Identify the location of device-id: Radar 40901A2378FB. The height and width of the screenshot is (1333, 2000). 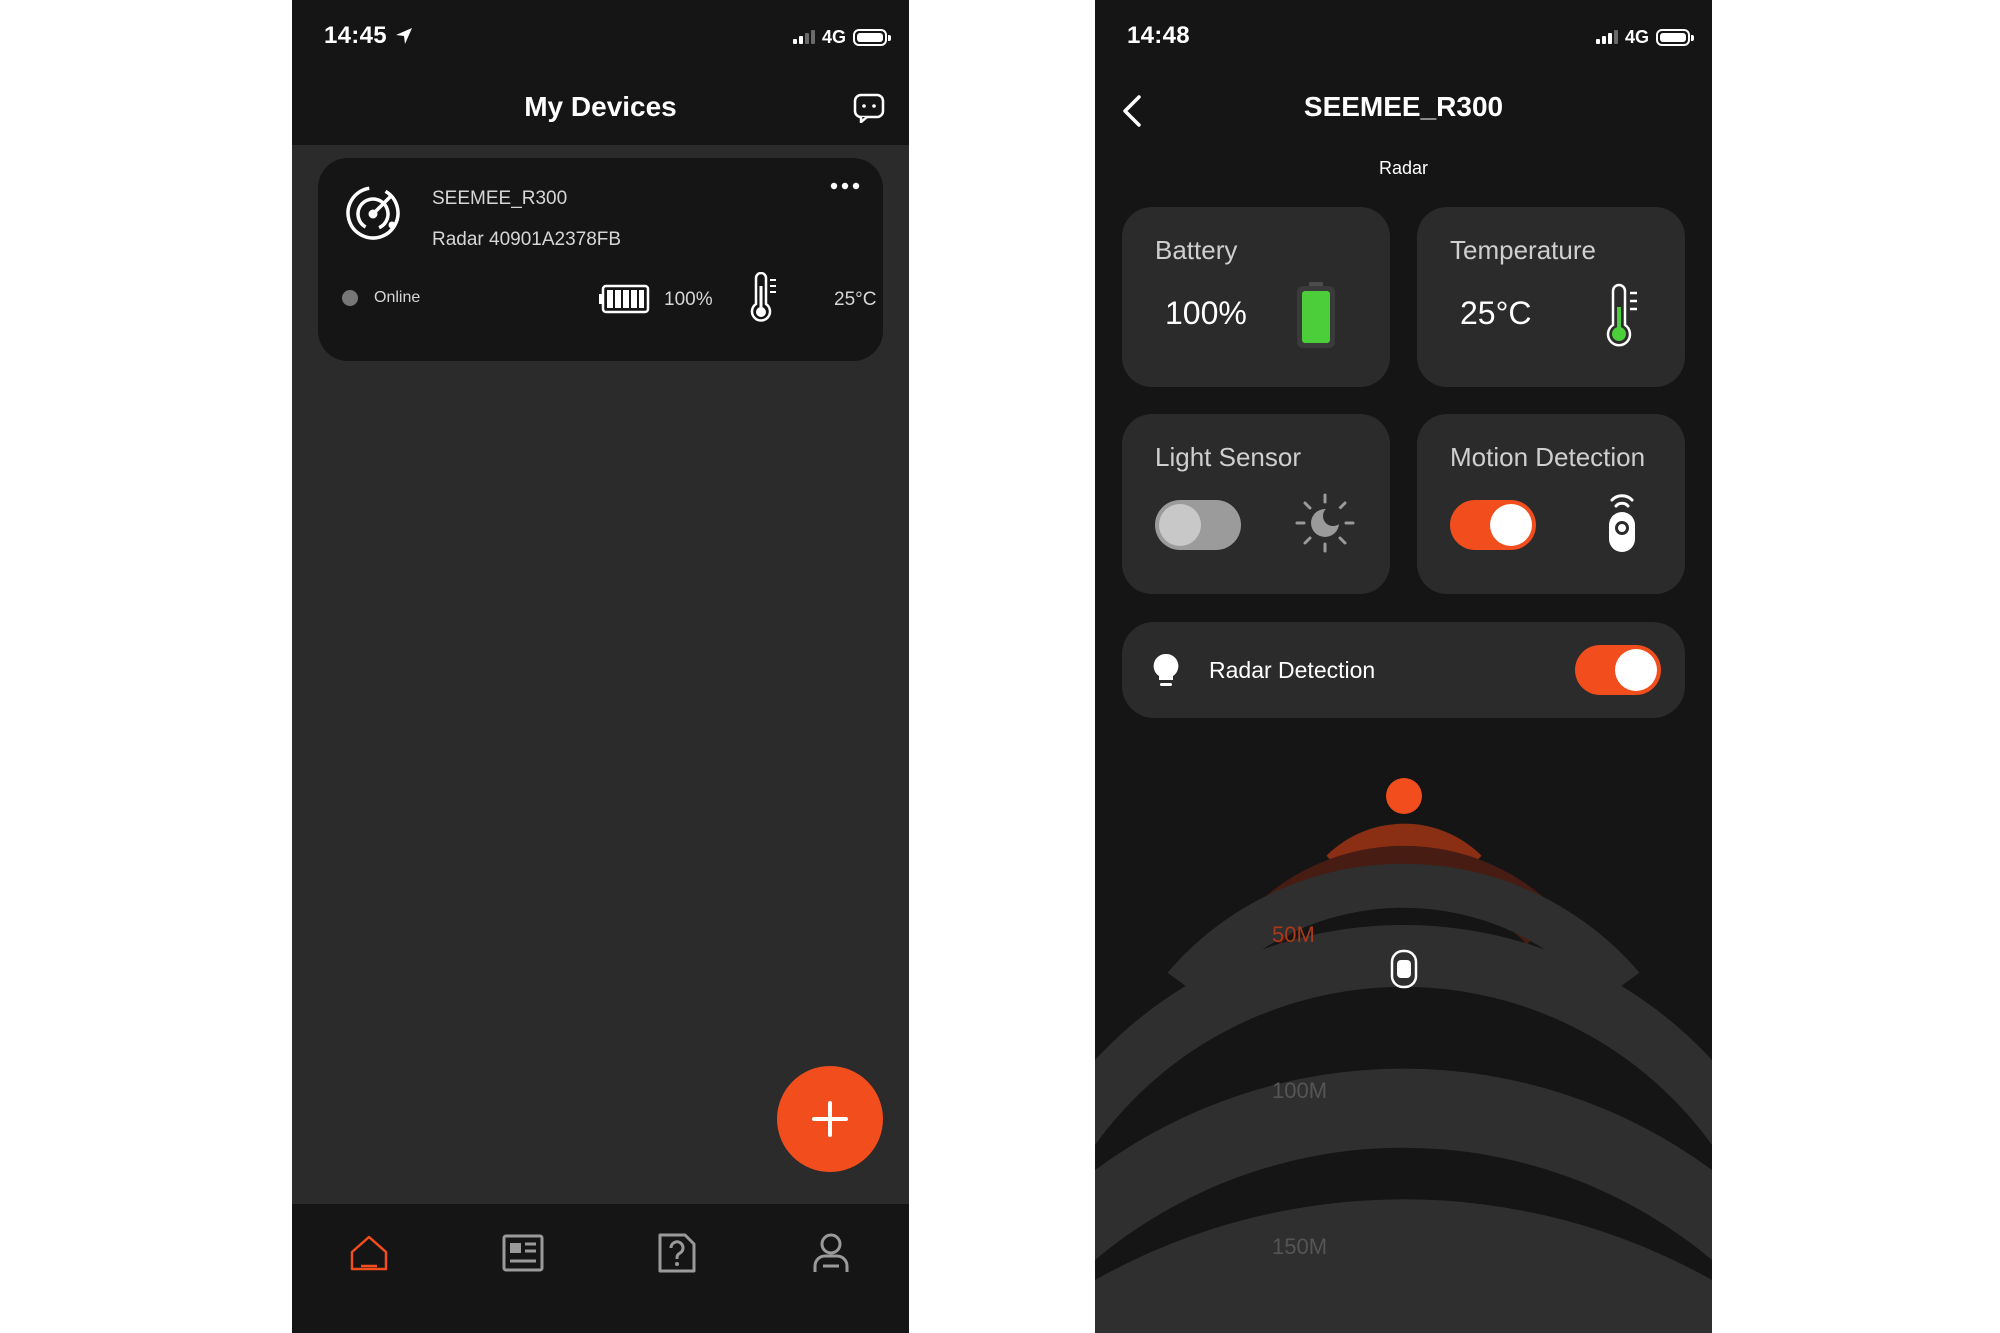
(527, 239).